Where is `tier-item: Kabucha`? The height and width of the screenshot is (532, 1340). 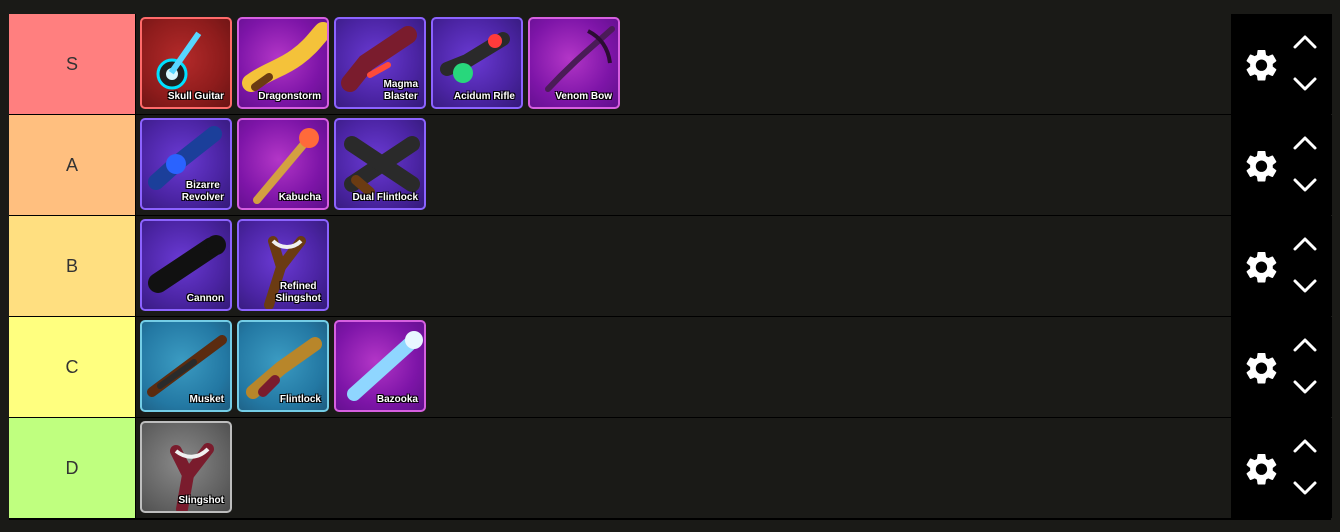
tier-item: Kabucha is located at coordinates (283, 164).